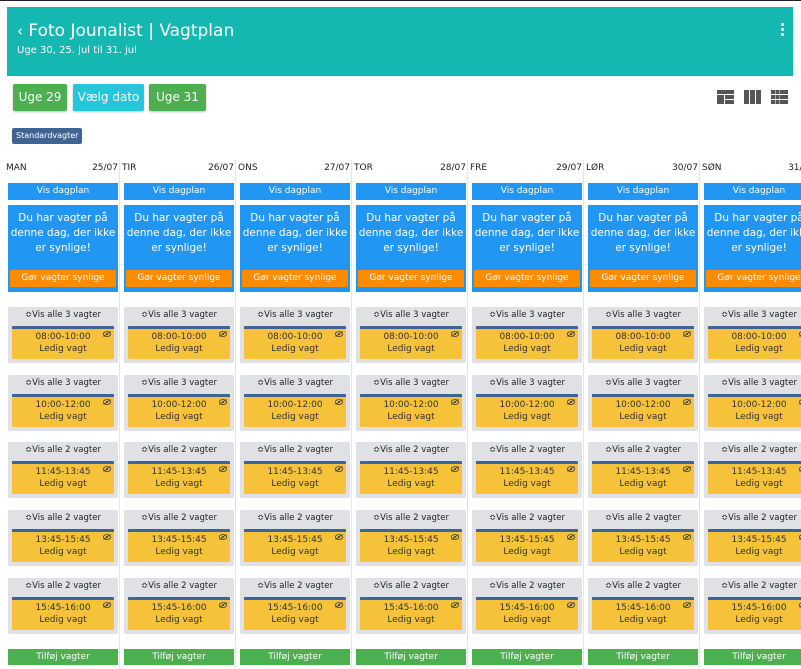  I want to click on chevron-left-icon: ‹, so click(20, 31).